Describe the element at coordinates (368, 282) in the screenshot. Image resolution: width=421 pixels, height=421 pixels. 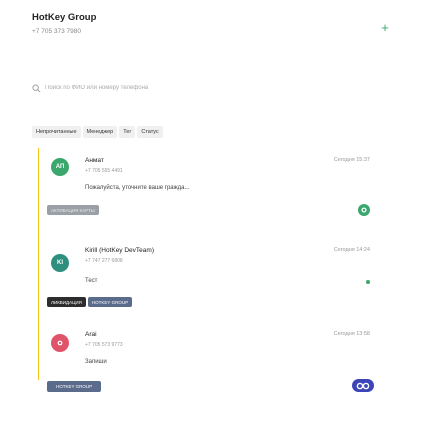
I see `online-status-dot` at that location.